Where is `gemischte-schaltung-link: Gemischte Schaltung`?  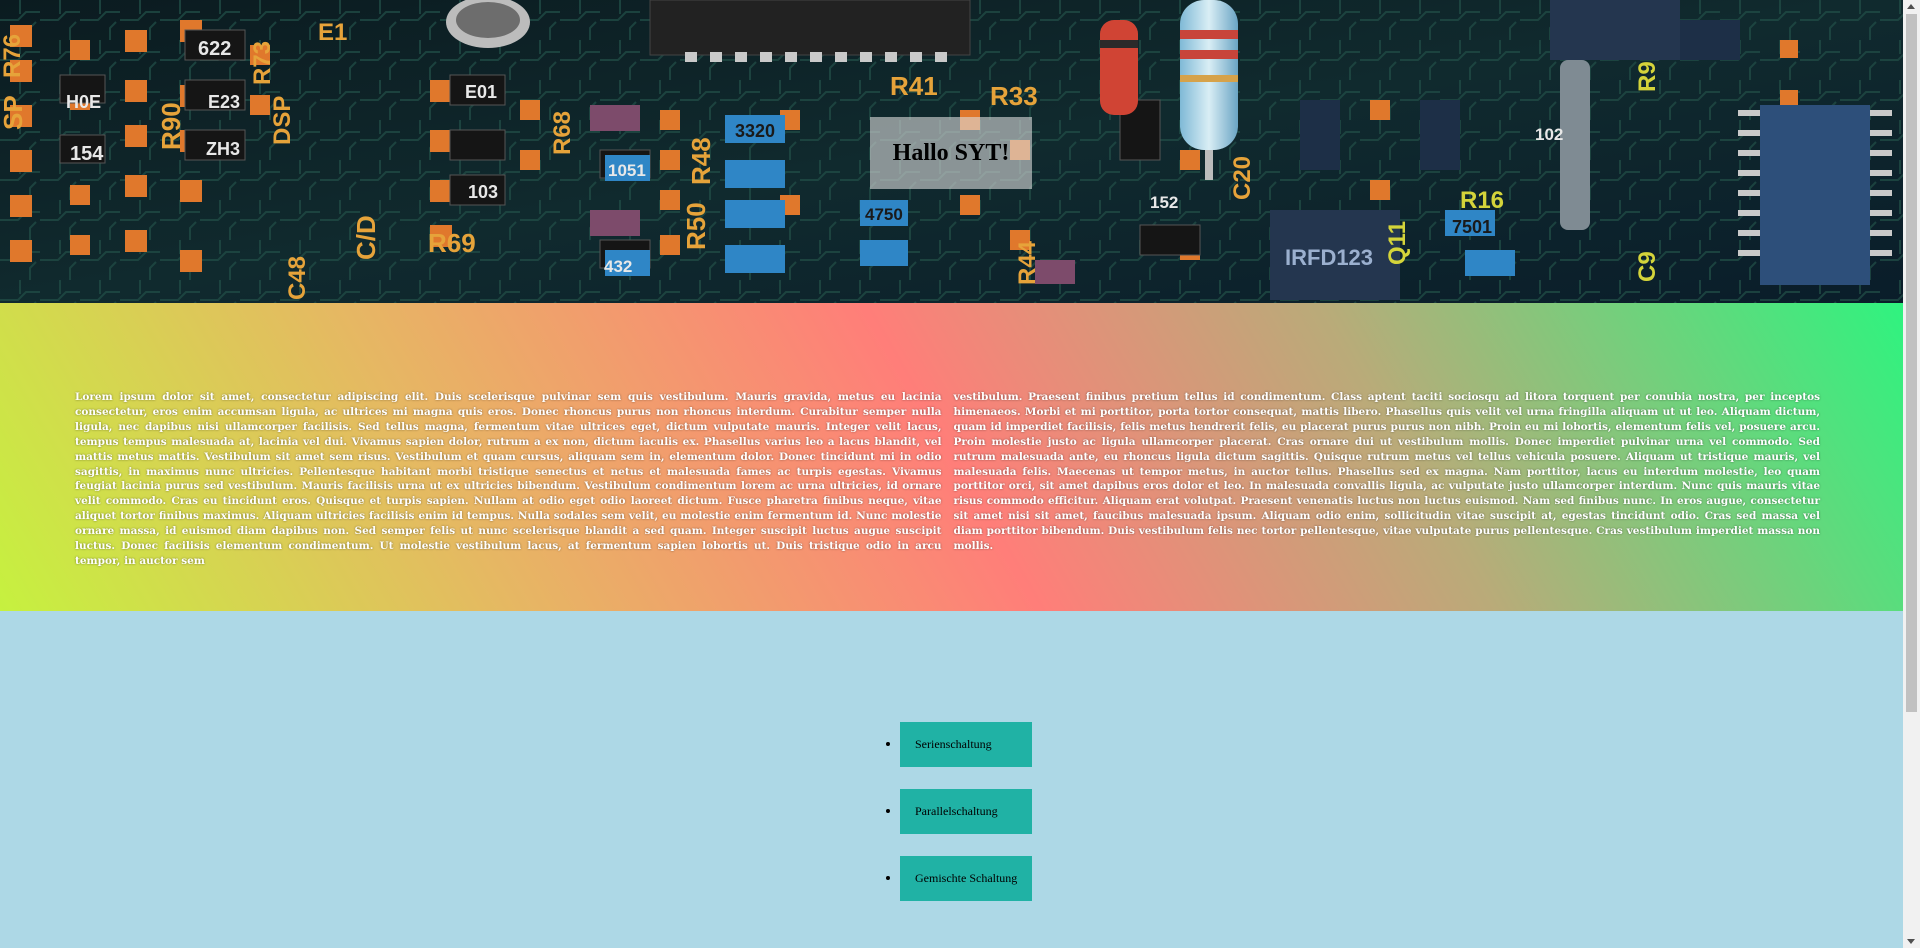
gemischte-schaltung-link: Gemischte Schaltung is located at coordinates (966, 878).